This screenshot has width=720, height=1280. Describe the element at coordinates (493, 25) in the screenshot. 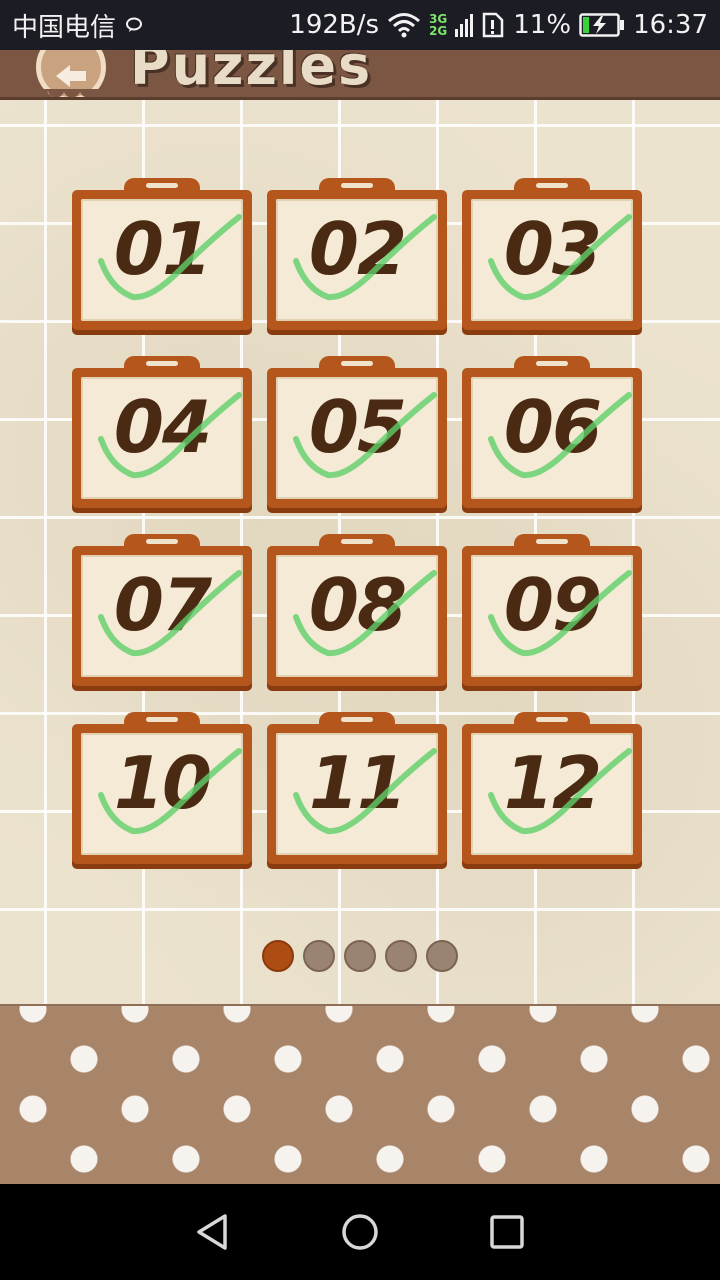

I see `sim-alert-icon` at that location.